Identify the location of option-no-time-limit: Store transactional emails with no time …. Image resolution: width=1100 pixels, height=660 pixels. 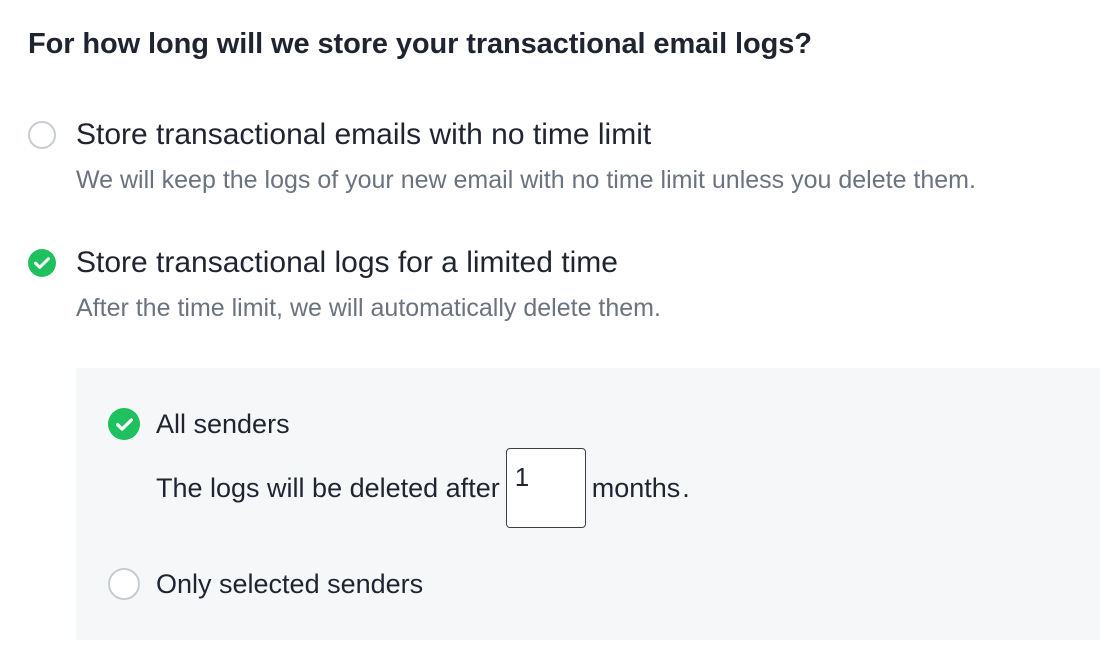
(502, 156).